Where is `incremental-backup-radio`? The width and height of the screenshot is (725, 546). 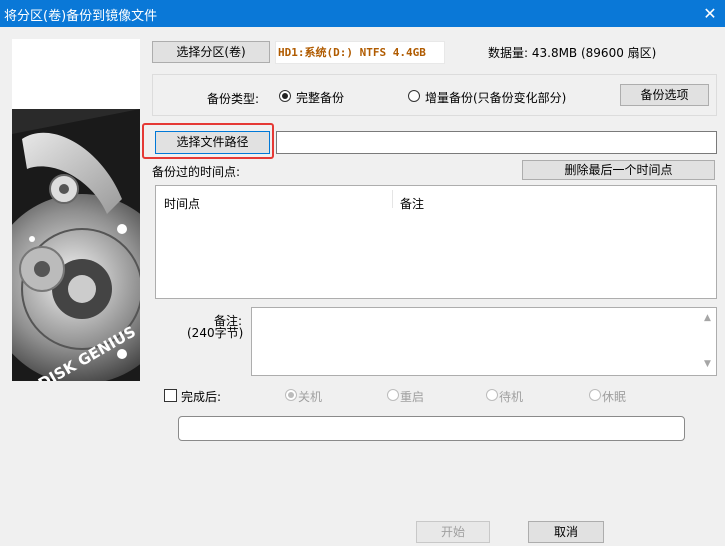
incremental-backup-radio is located at coordinates (414, 96).